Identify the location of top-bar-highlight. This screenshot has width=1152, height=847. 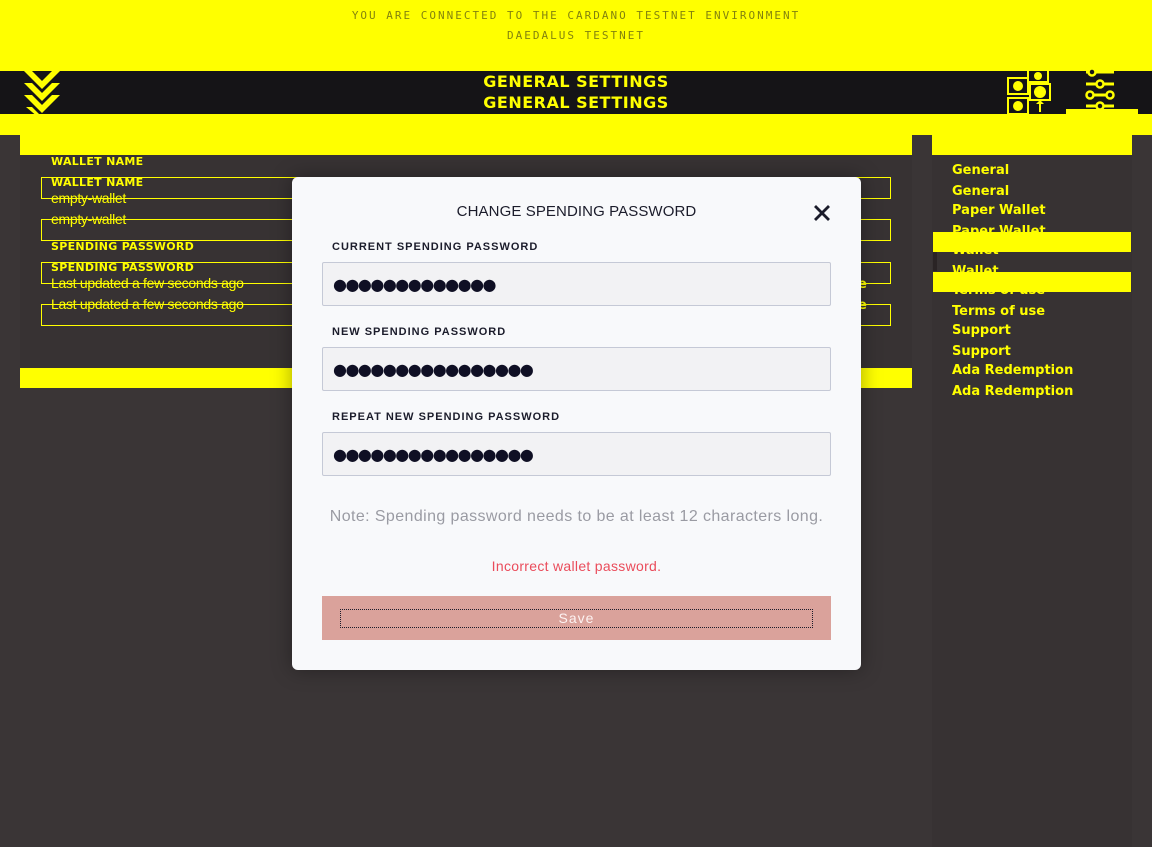
(576, 124).